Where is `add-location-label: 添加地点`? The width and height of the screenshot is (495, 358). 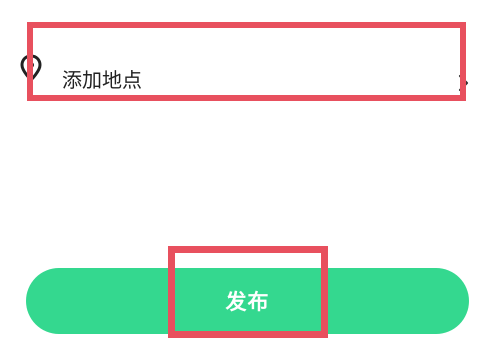
add-location-label: 添加地点 is located at coordinates (102, 80).